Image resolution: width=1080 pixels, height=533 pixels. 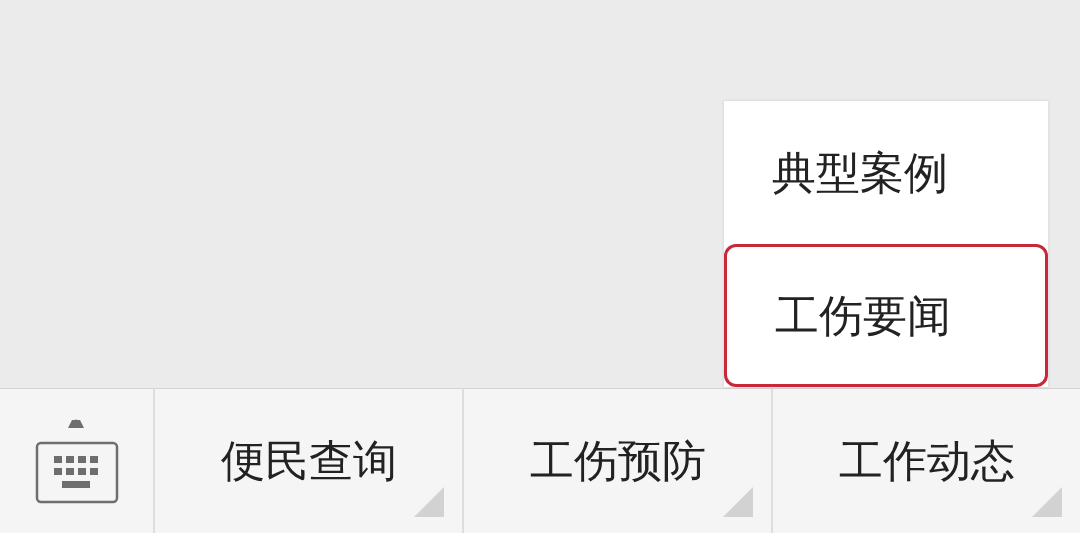 I want to click on keyboard-icon, so click(x=76, y=461).